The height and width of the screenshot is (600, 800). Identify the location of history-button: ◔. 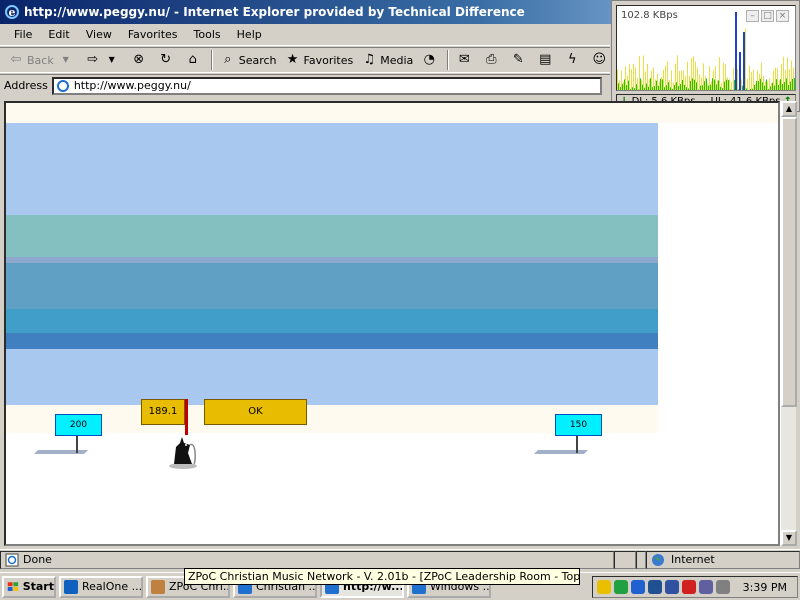
(430, 60).